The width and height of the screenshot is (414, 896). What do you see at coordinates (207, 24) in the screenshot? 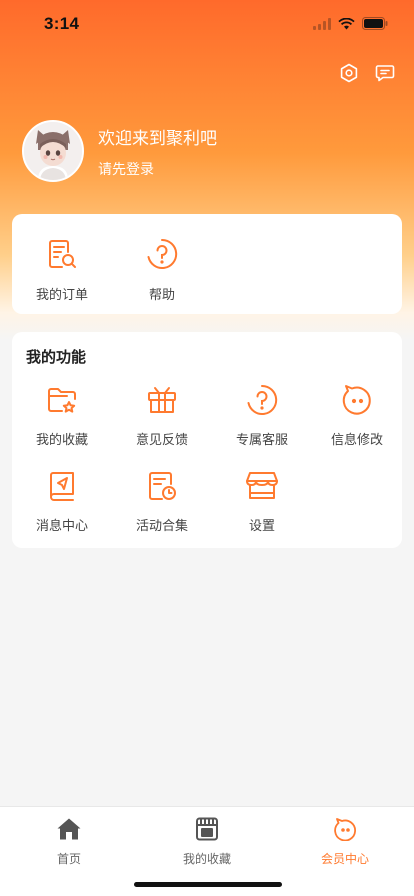
I see `status-bar: 3:14` at bounding box center [207, 24].